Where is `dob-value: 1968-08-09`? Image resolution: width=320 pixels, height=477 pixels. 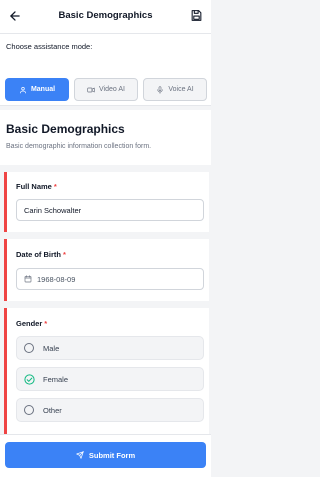
dob-value: 1968-08-09 is located at coordinates (56, 279).